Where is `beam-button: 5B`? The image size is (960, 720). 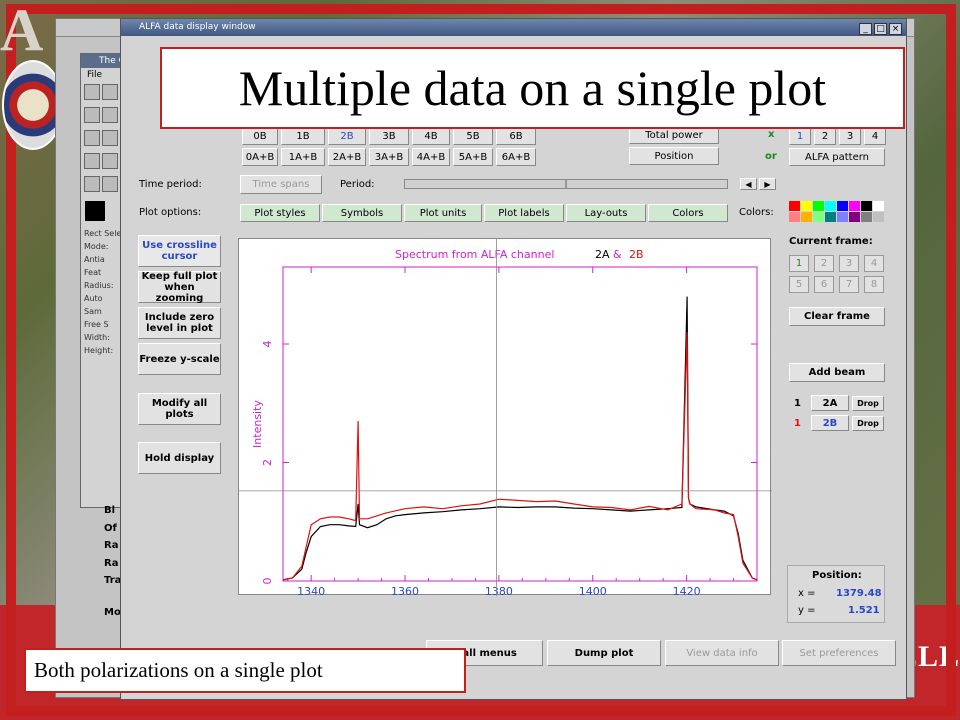
beam-button: 5B is located at coordinates (473, 136).